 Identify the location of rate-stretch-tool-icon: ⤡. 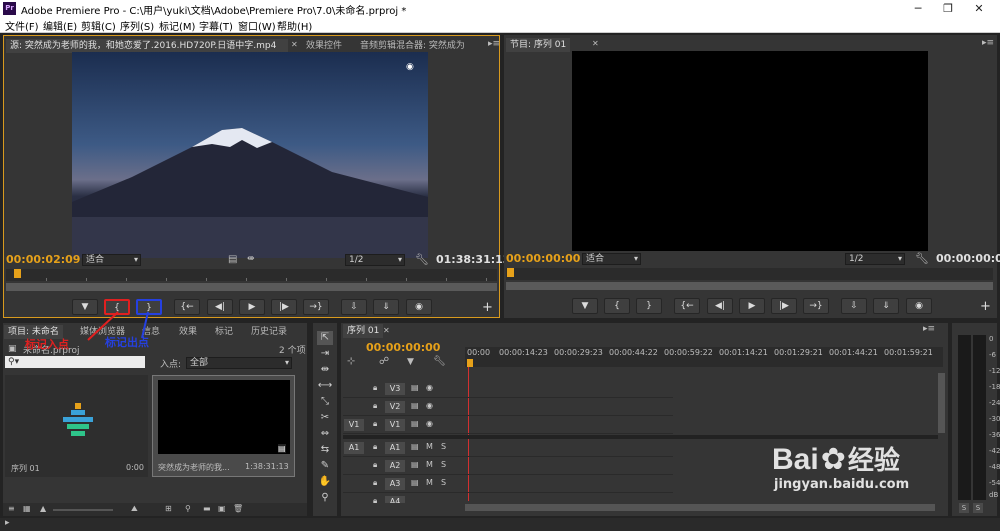
(325, 402).